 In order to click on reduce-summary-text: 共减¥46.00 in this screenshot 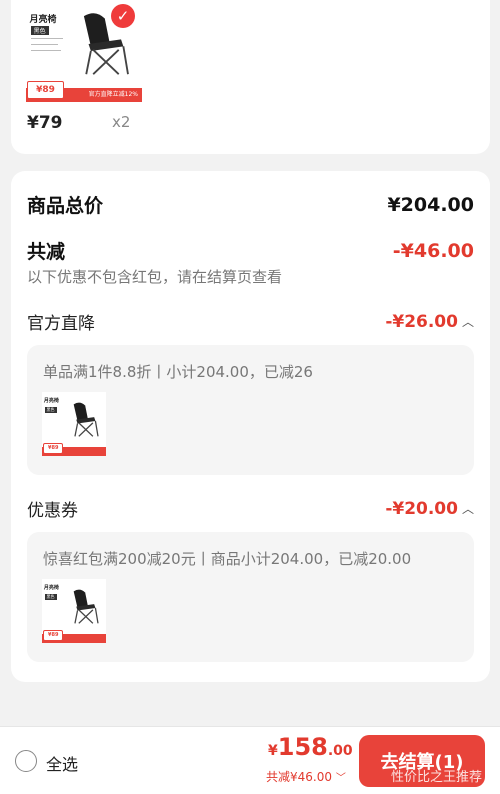, I will do `click(299, 777)`.